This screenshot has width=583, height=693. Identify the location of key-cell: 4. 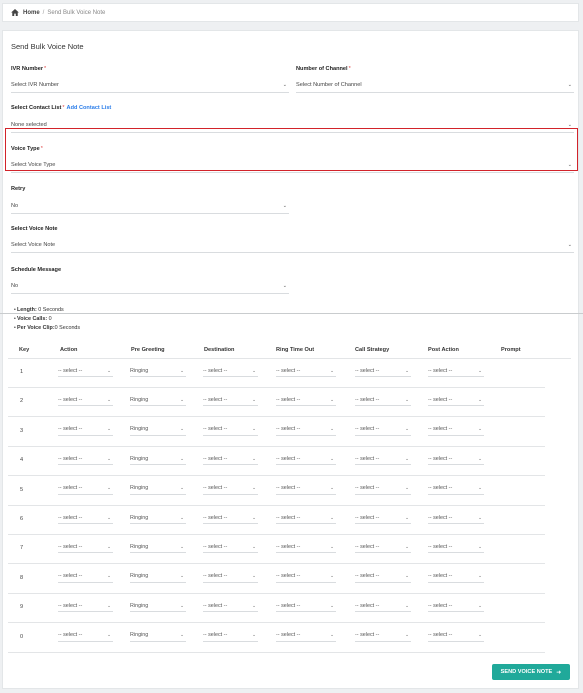
(22, 460).